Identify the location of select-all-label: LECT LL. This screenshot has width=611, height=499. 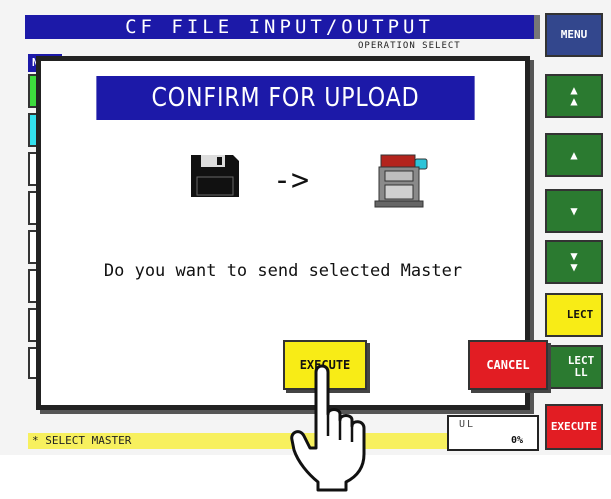
(581, 366).